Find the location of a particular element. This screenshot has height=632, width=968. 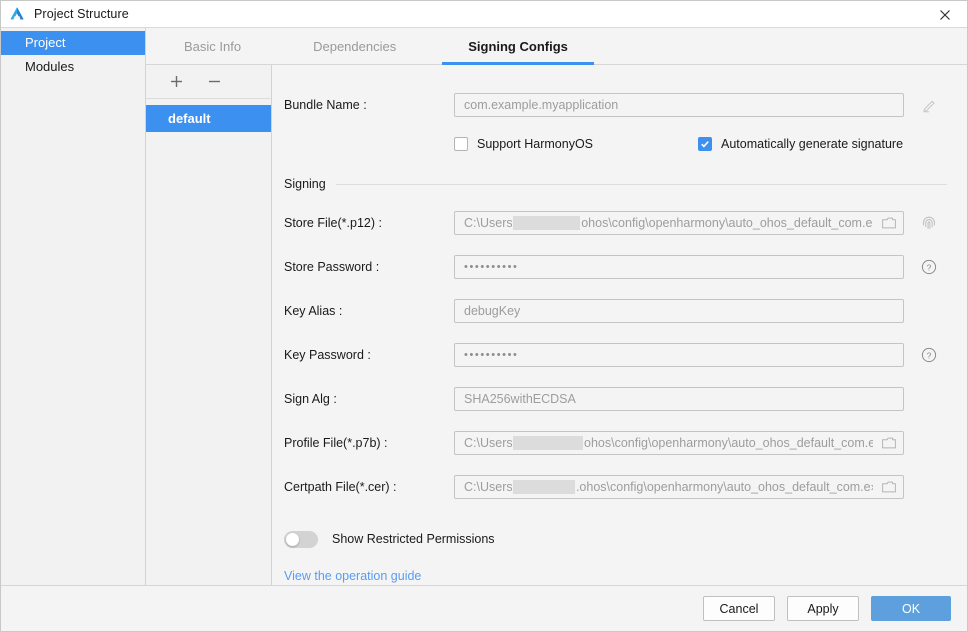

key-alias-field-wrap: debugKey is located at coordinates (679, 311).